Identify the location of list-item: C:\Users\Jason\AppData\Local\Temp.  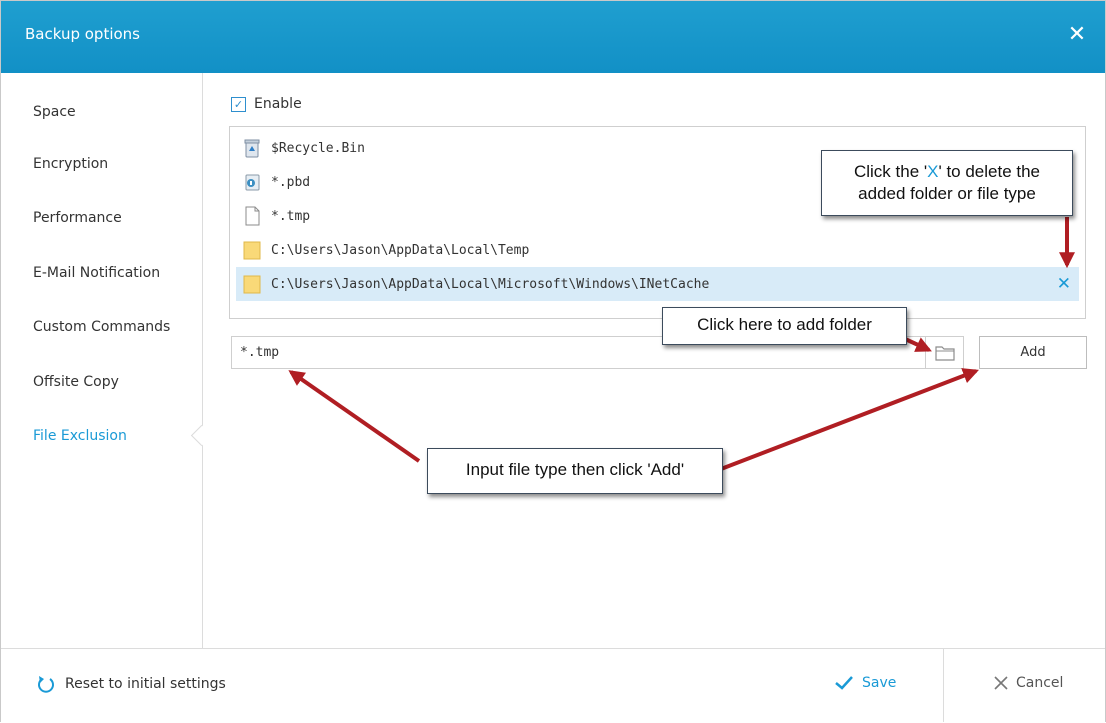
(657, 250).